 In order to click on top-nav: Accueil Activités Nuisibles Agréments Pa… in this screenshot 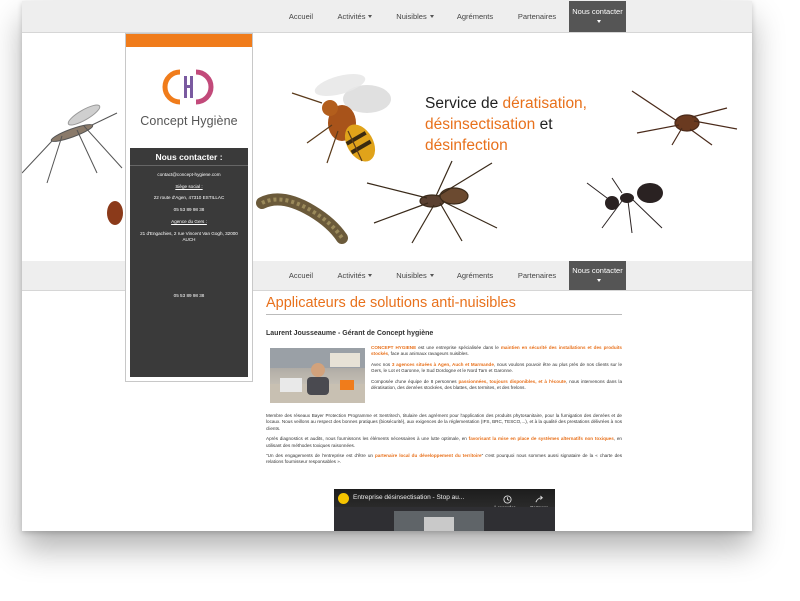, I will do `click(387, 17)`.